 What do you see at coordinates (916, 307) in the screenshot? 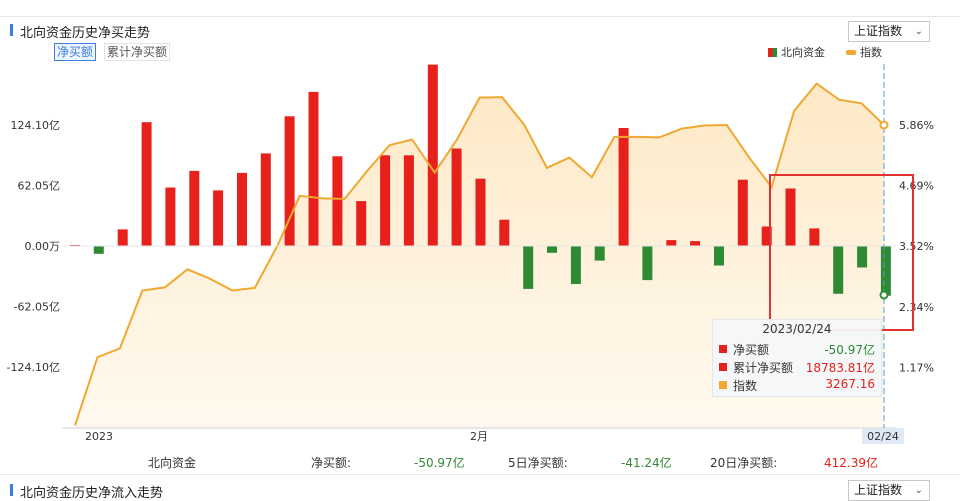
I see `y-right-tick-label: 2.34%` at bounding box center [916, 307].